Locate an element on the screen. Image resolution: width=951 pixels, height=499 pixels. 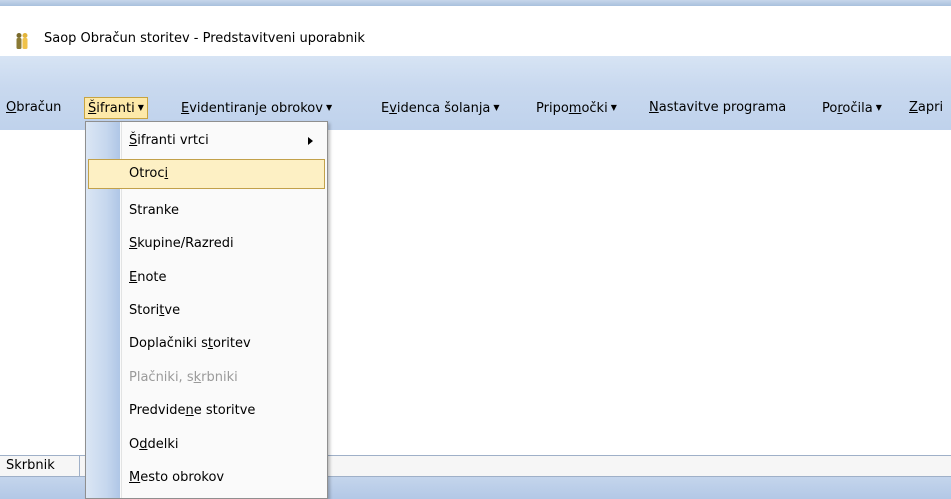
menu-mnemonic: Z is located at coordinates (913, 107).